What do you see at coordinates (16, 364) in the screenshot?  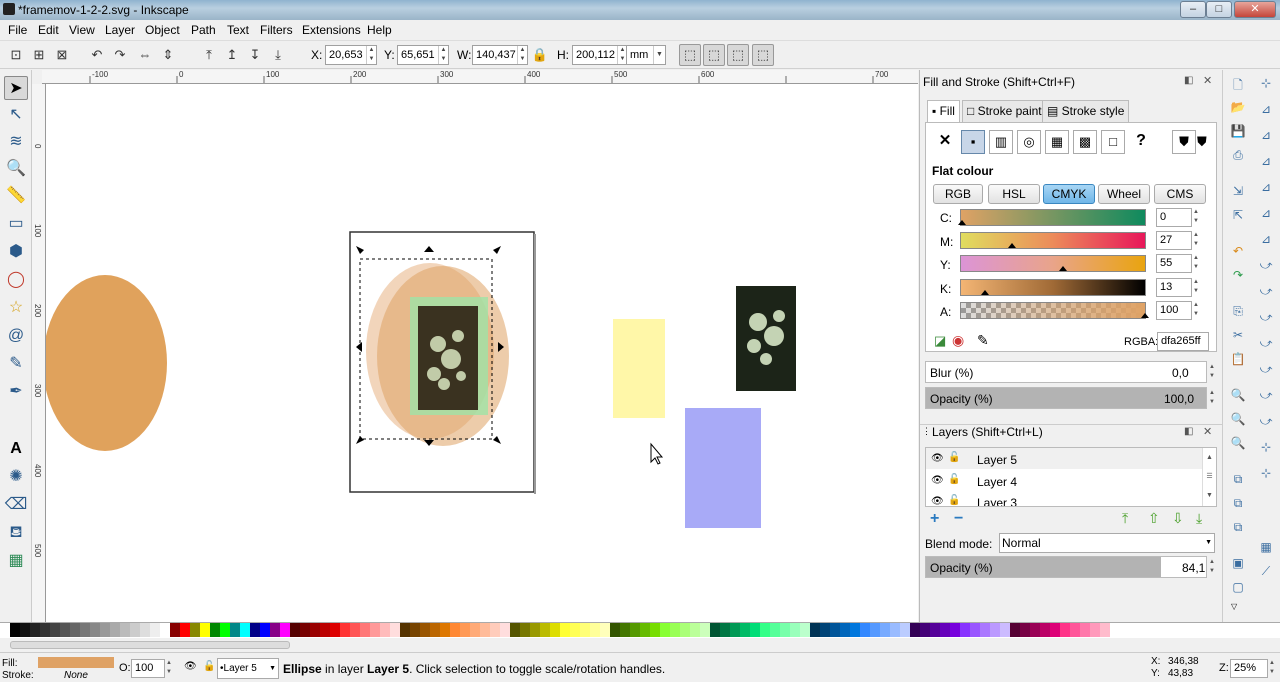 I see `pencil-tool-icon: ✎` at bounding box center [16, 364].